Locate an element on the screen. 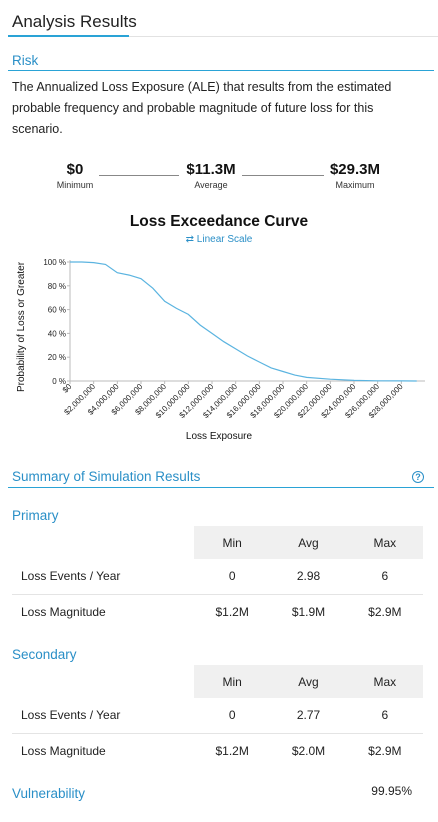 The image size is (438, 822). y-tick-label: 40 % is located at coordinates (57, 333).